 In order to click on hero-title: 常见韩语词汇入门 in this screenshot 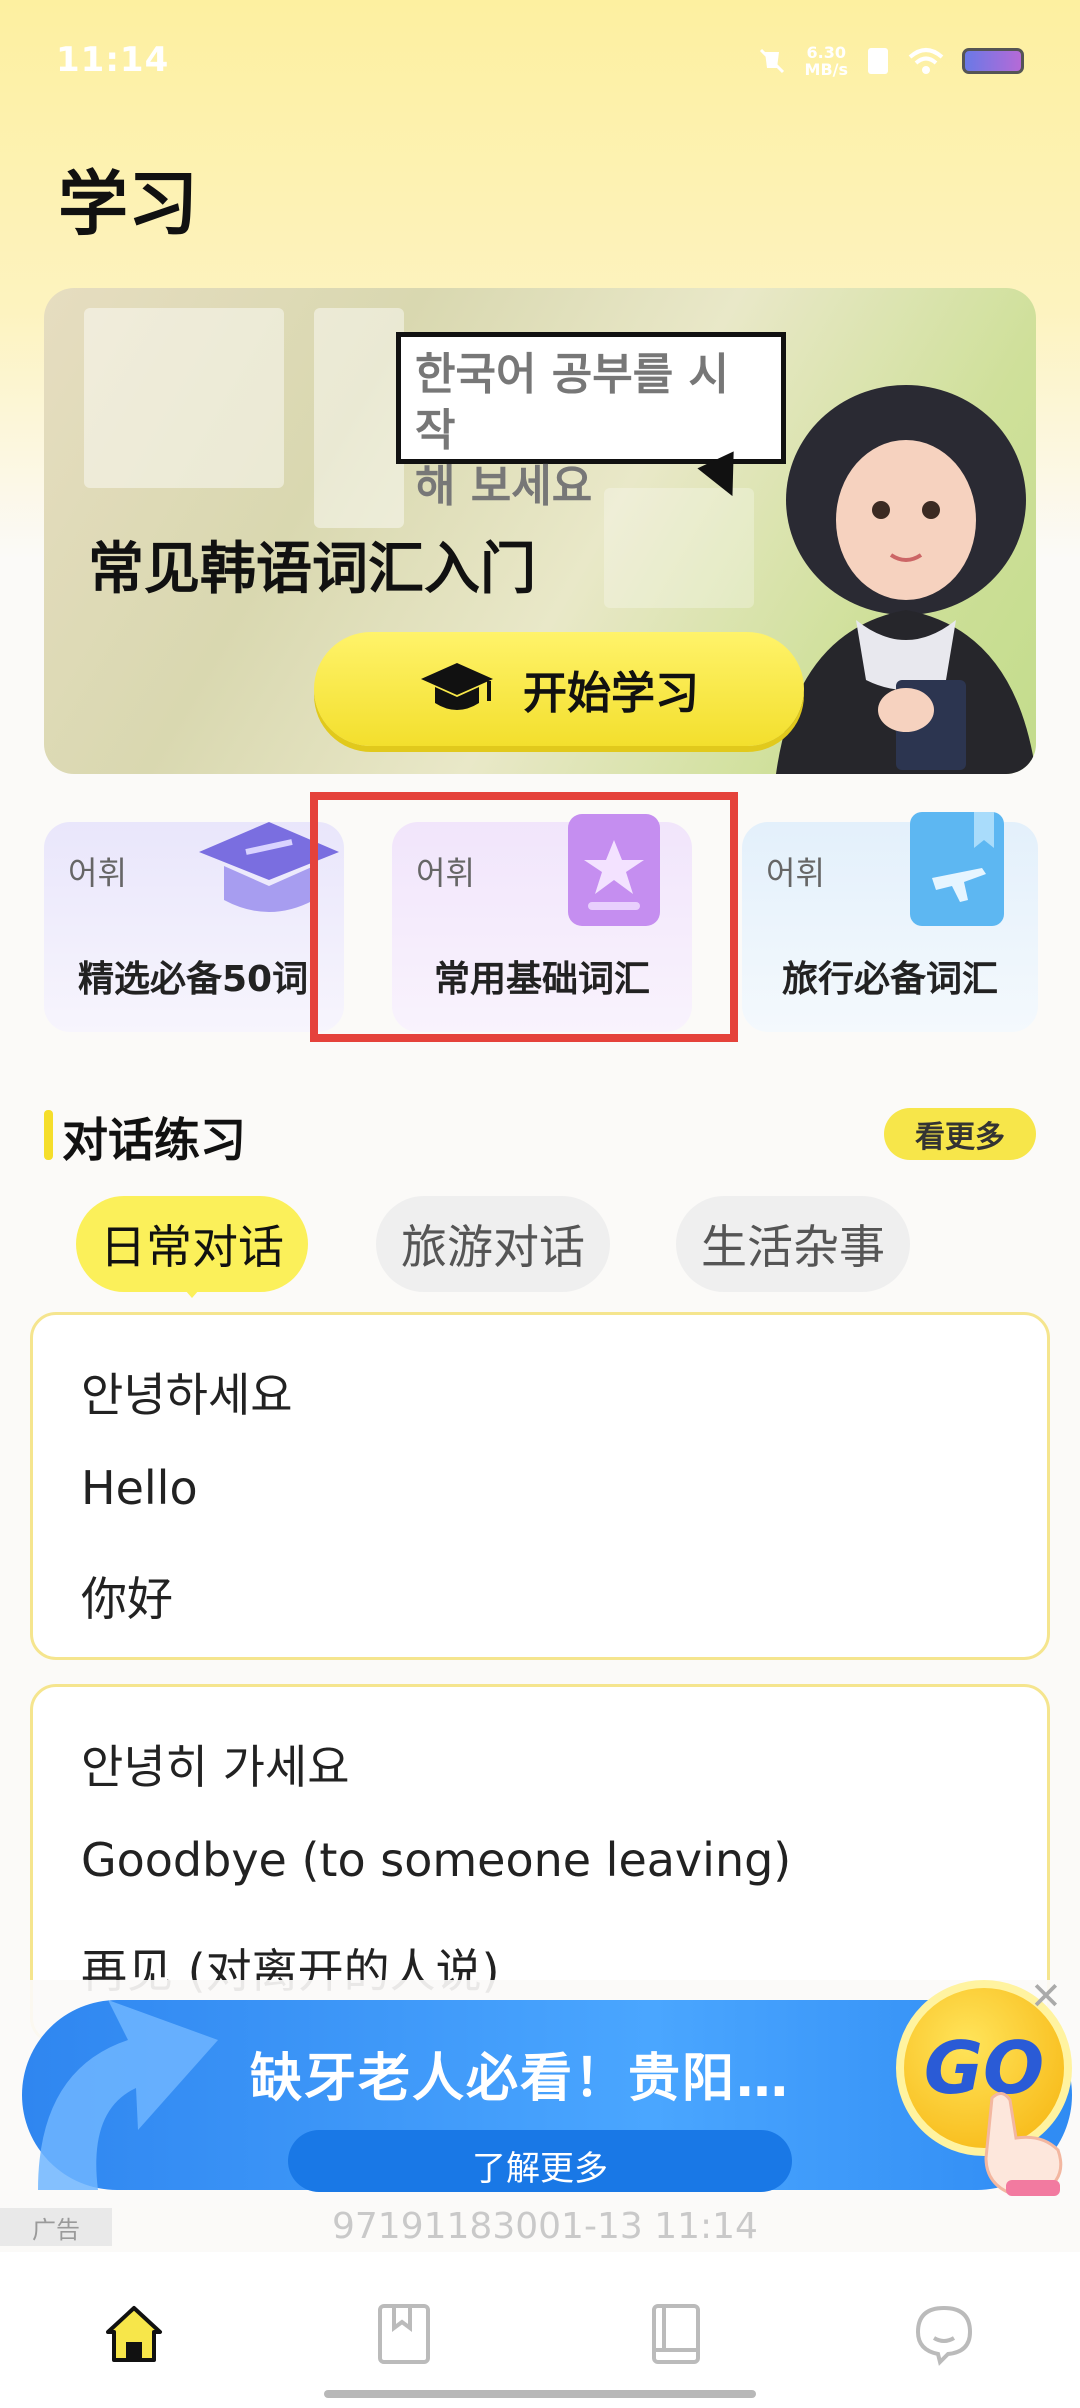, I will do `click(312, 569)`.